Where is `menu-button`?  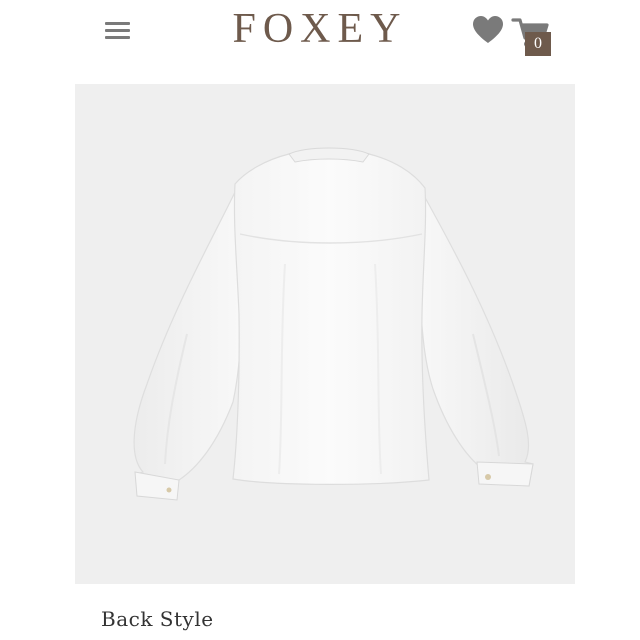
menu-button is located at coordinates (117, 30).